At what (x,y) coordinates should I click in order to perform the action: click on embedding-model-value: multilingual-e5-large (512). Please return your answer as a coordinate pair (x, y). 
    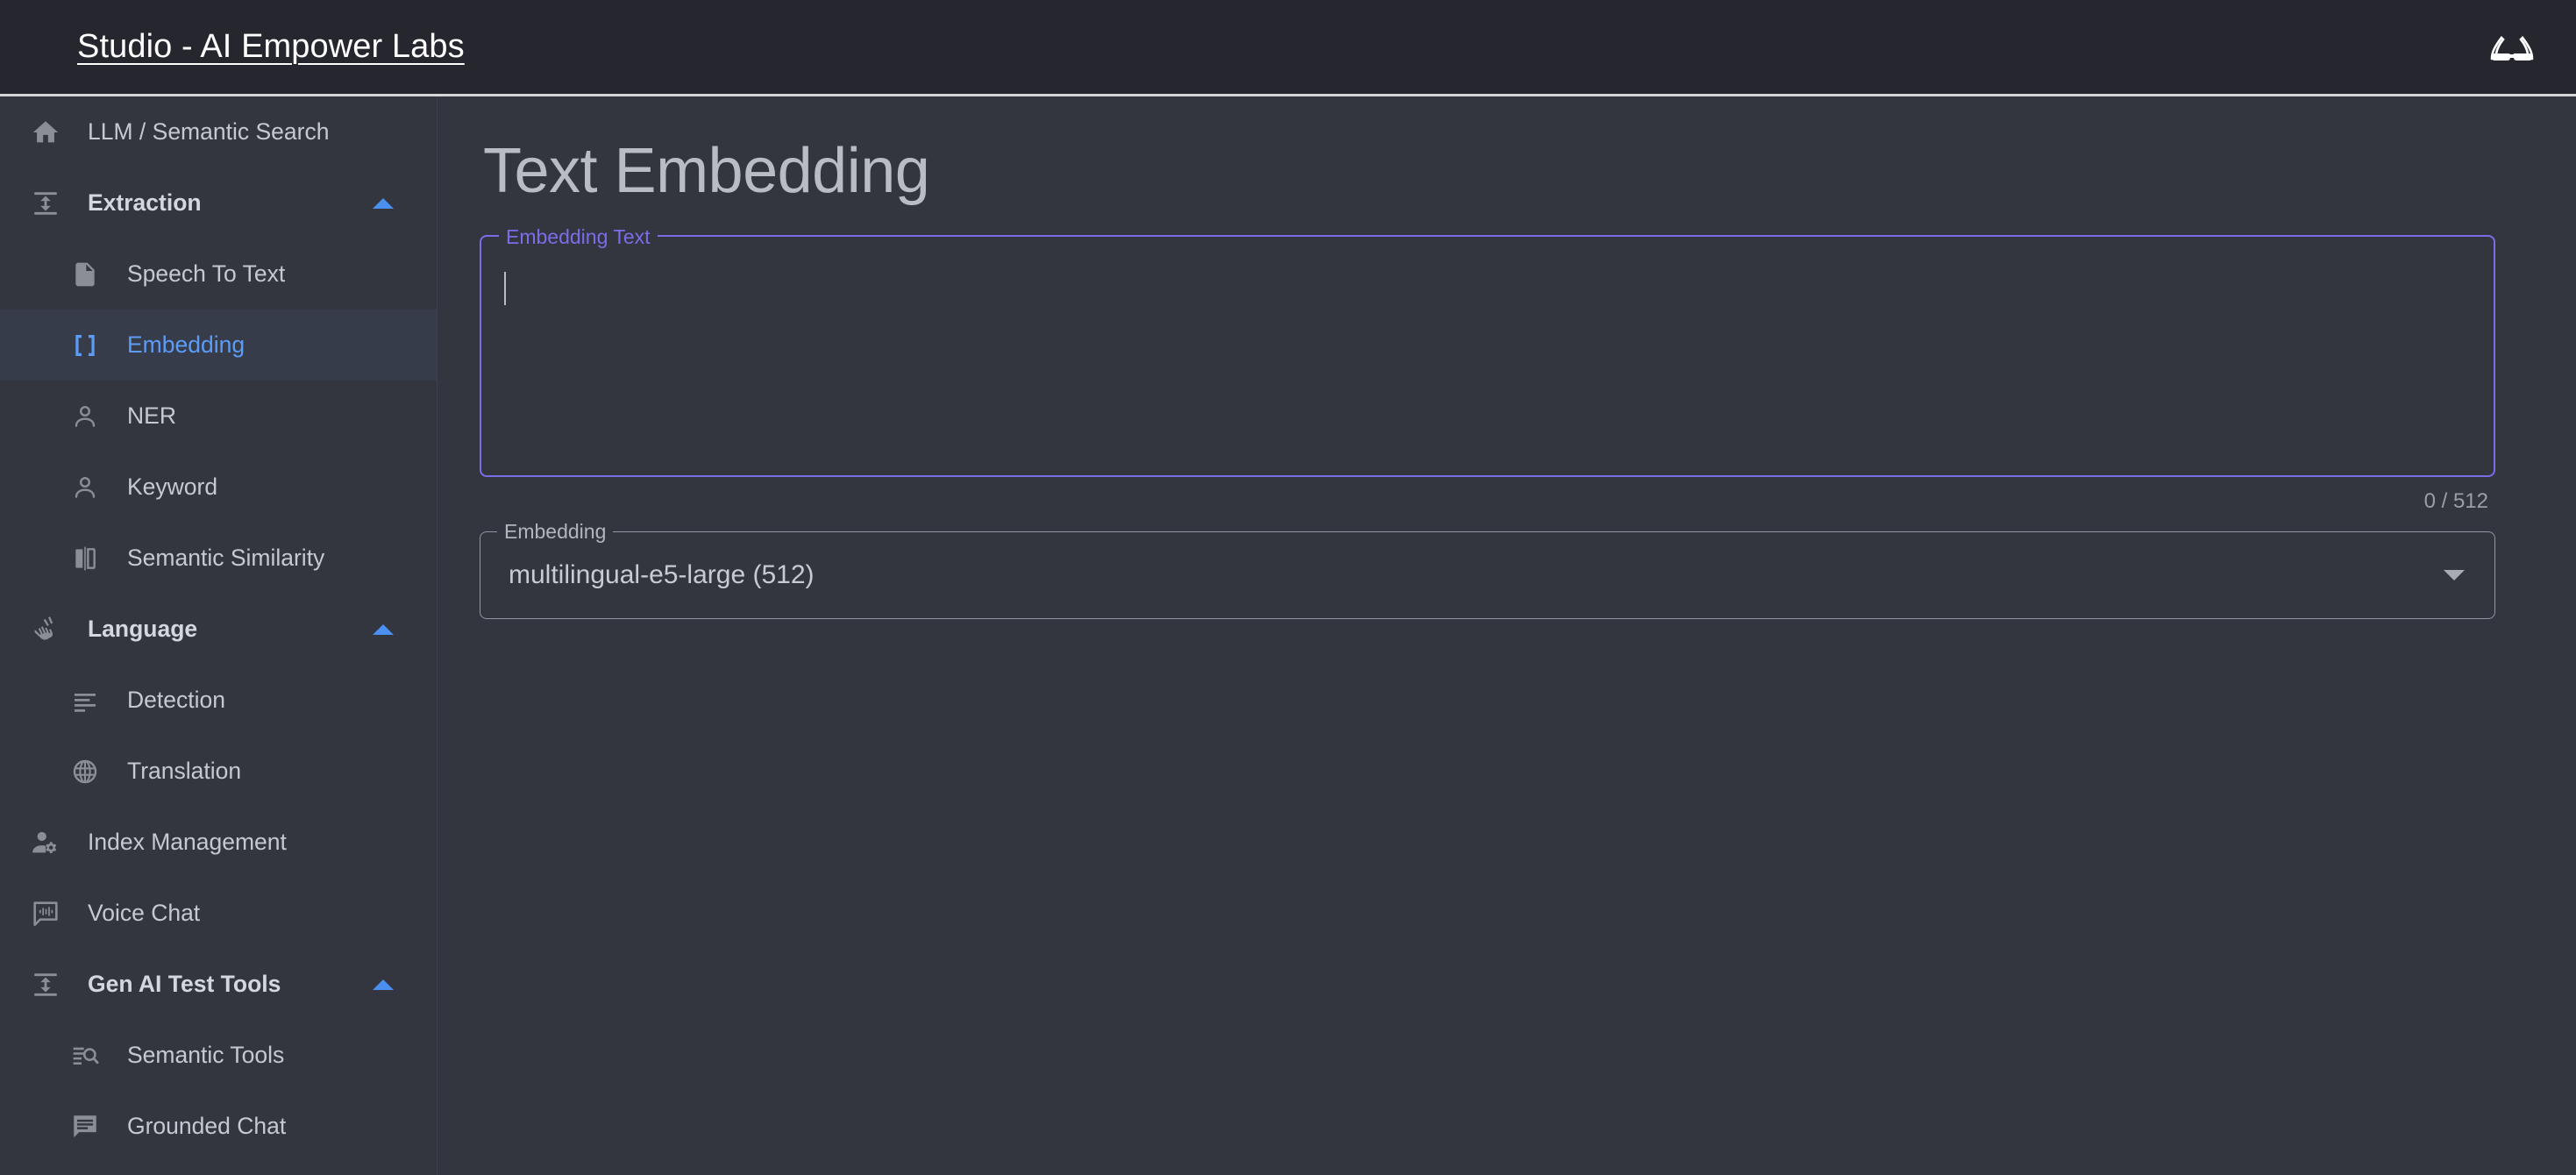
    Looking at the image, I should click on (662, 574).